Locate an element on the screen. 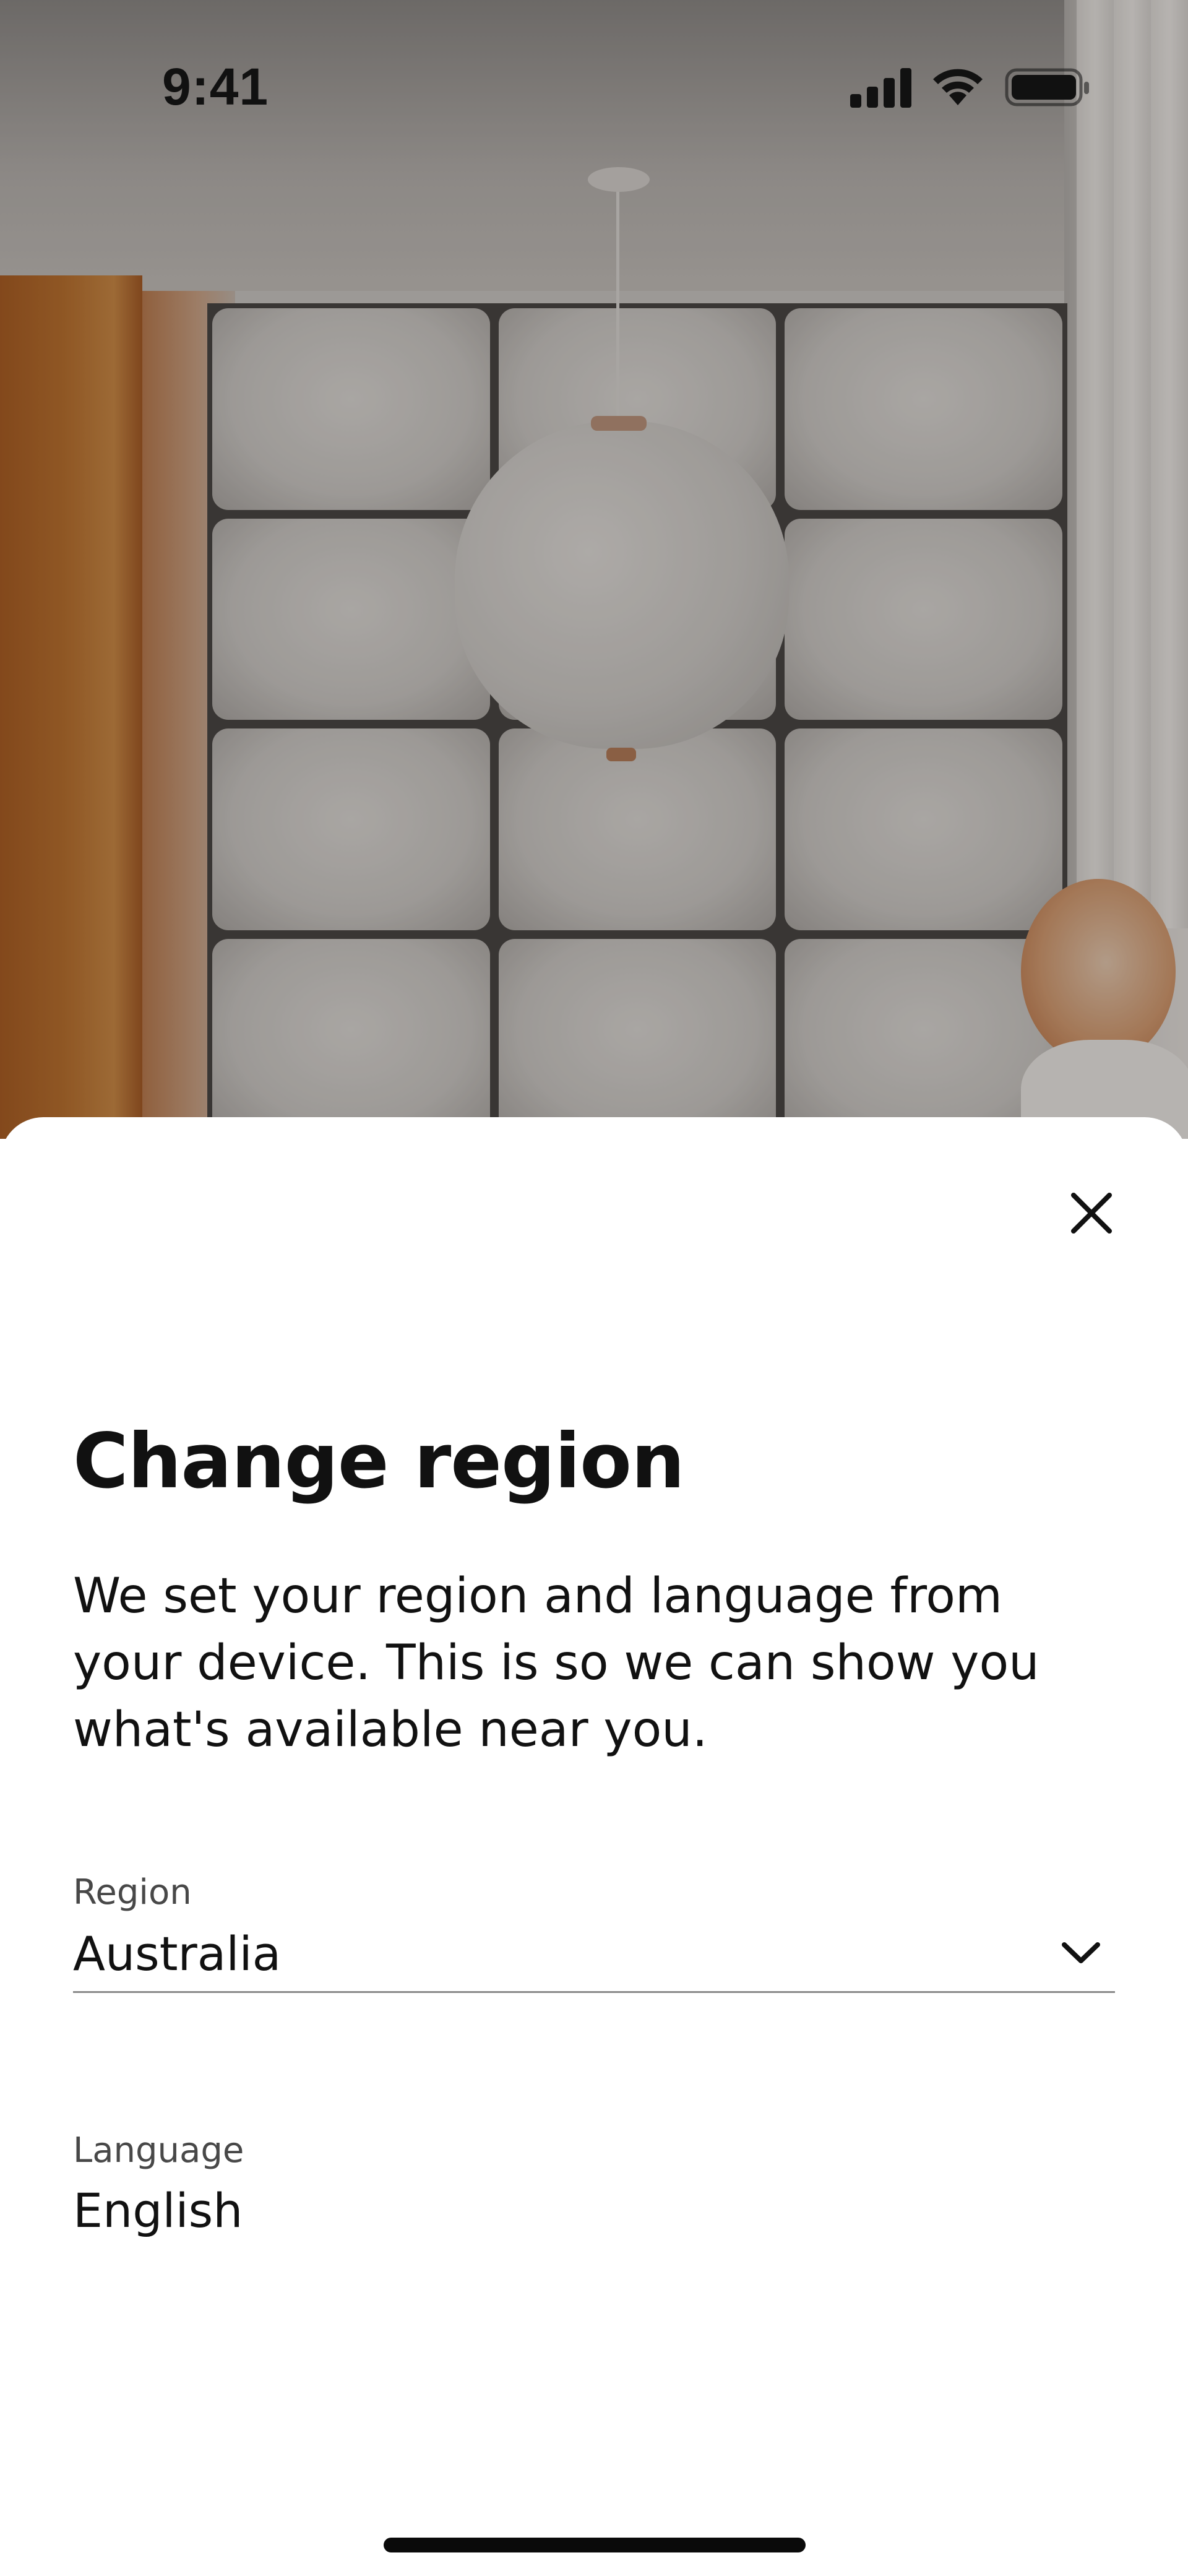  chevron-down-icon is located at coordinates (1081, 1952).